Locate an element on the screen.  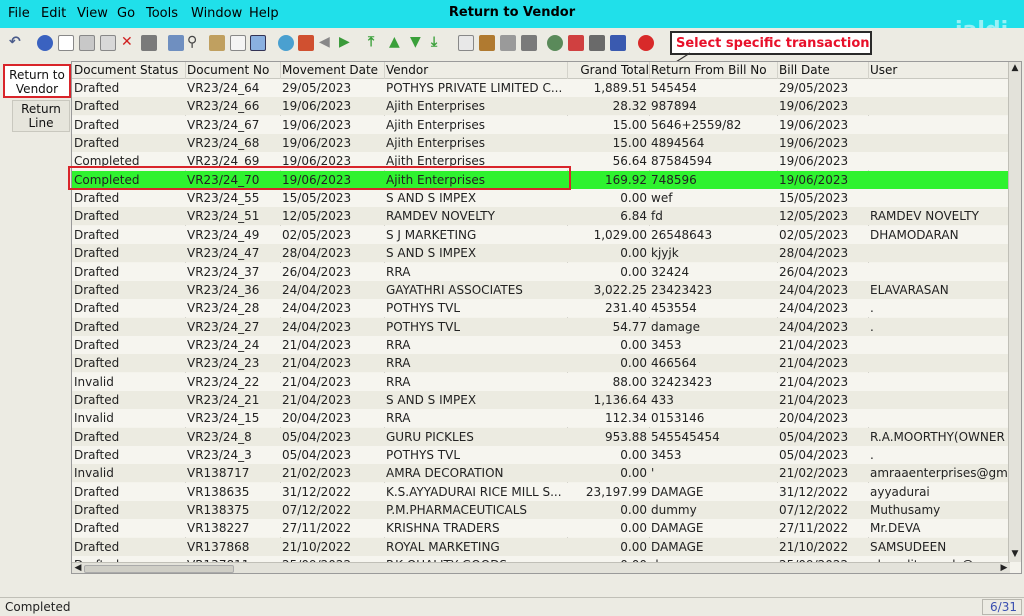
archive-icon is located at coordinates (487, 43).